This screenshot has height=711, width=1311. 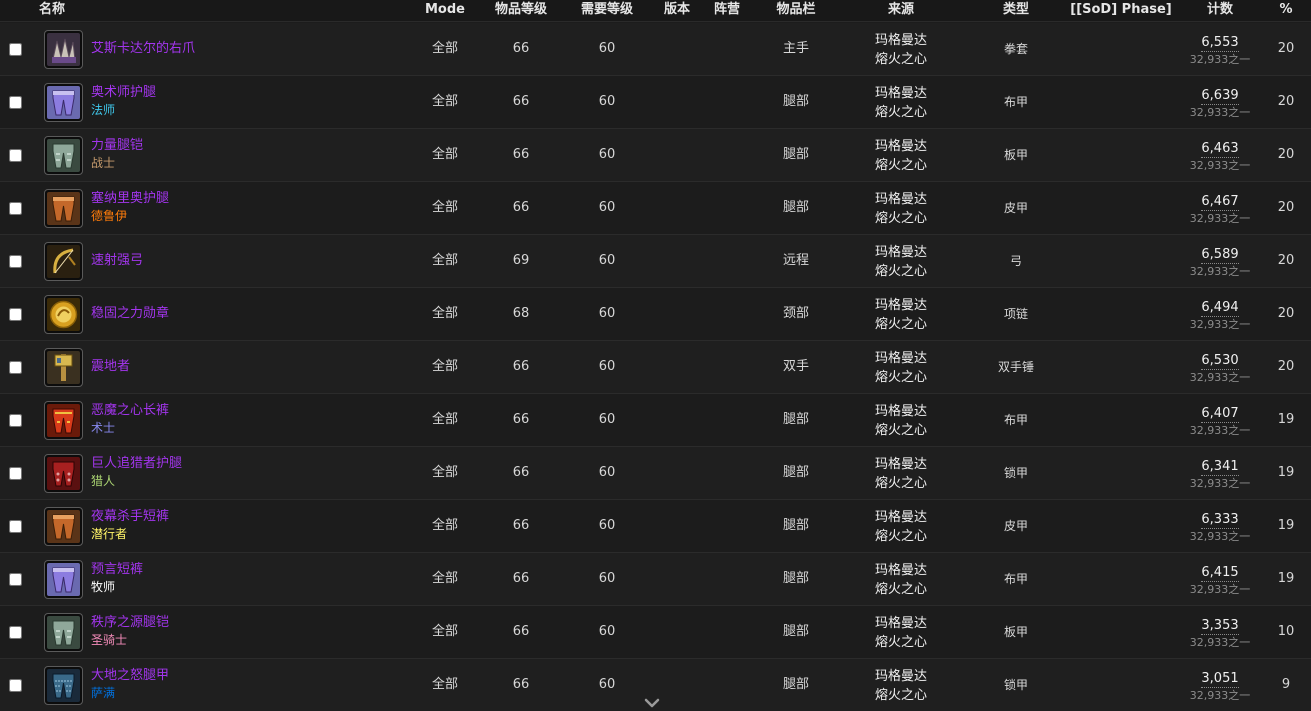 I want to click on item-class-link: 萨满, so click(x=221, y=693).